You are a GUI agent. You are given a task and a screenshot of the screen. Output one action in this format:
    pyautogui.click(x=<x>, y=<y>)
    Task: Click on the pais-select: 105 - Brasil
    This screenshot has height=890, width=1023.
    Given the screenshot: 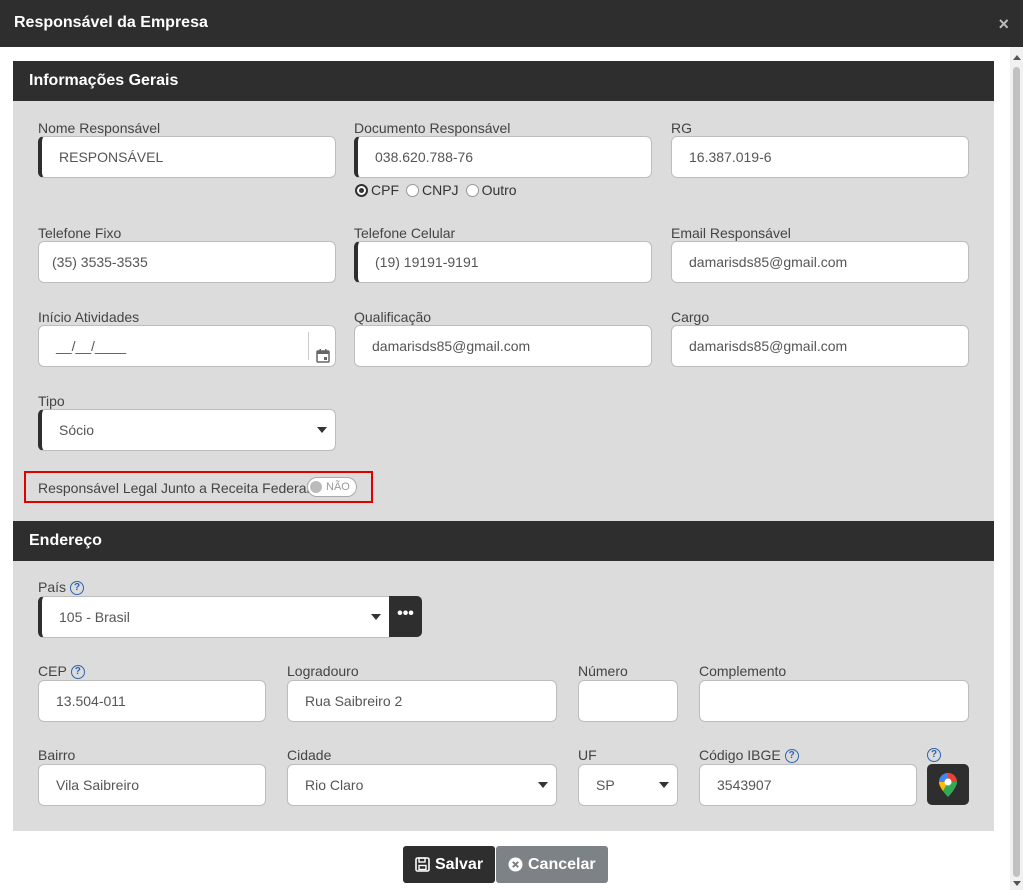 What is the action you would take?
    pyautogui.click(x=214, y=617)
    